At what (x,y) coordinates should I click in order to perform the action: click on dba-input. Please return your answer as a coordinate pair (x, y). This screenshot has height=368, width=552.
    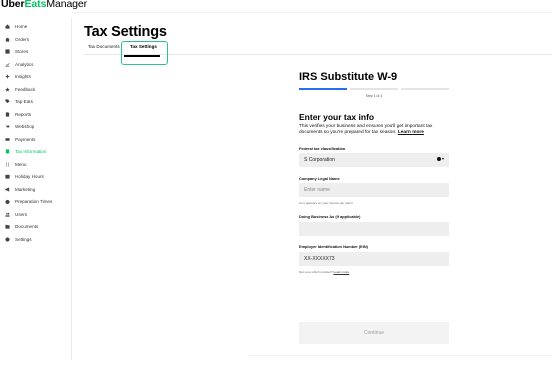
    Looking at the image, I should click on (374, 229).